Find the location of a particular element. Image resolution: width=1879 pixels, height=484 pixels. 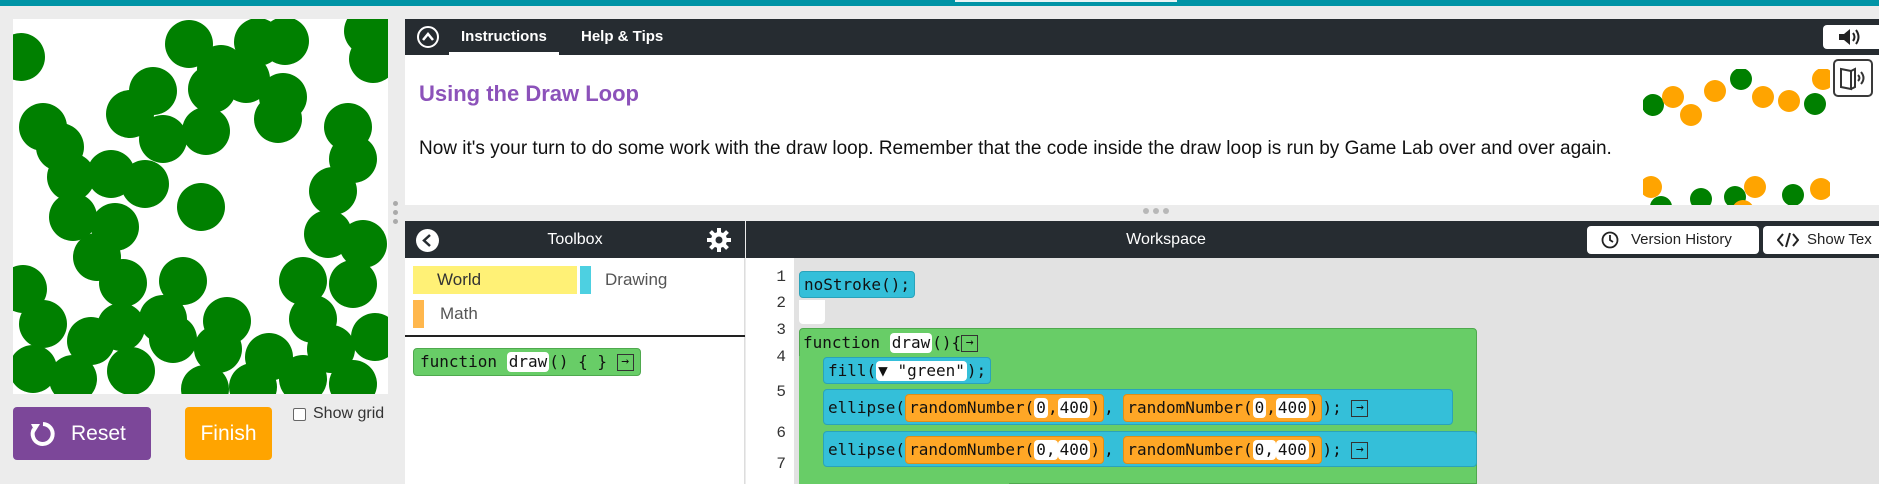

block-function-name: draw is located at coordinates (528, 362).